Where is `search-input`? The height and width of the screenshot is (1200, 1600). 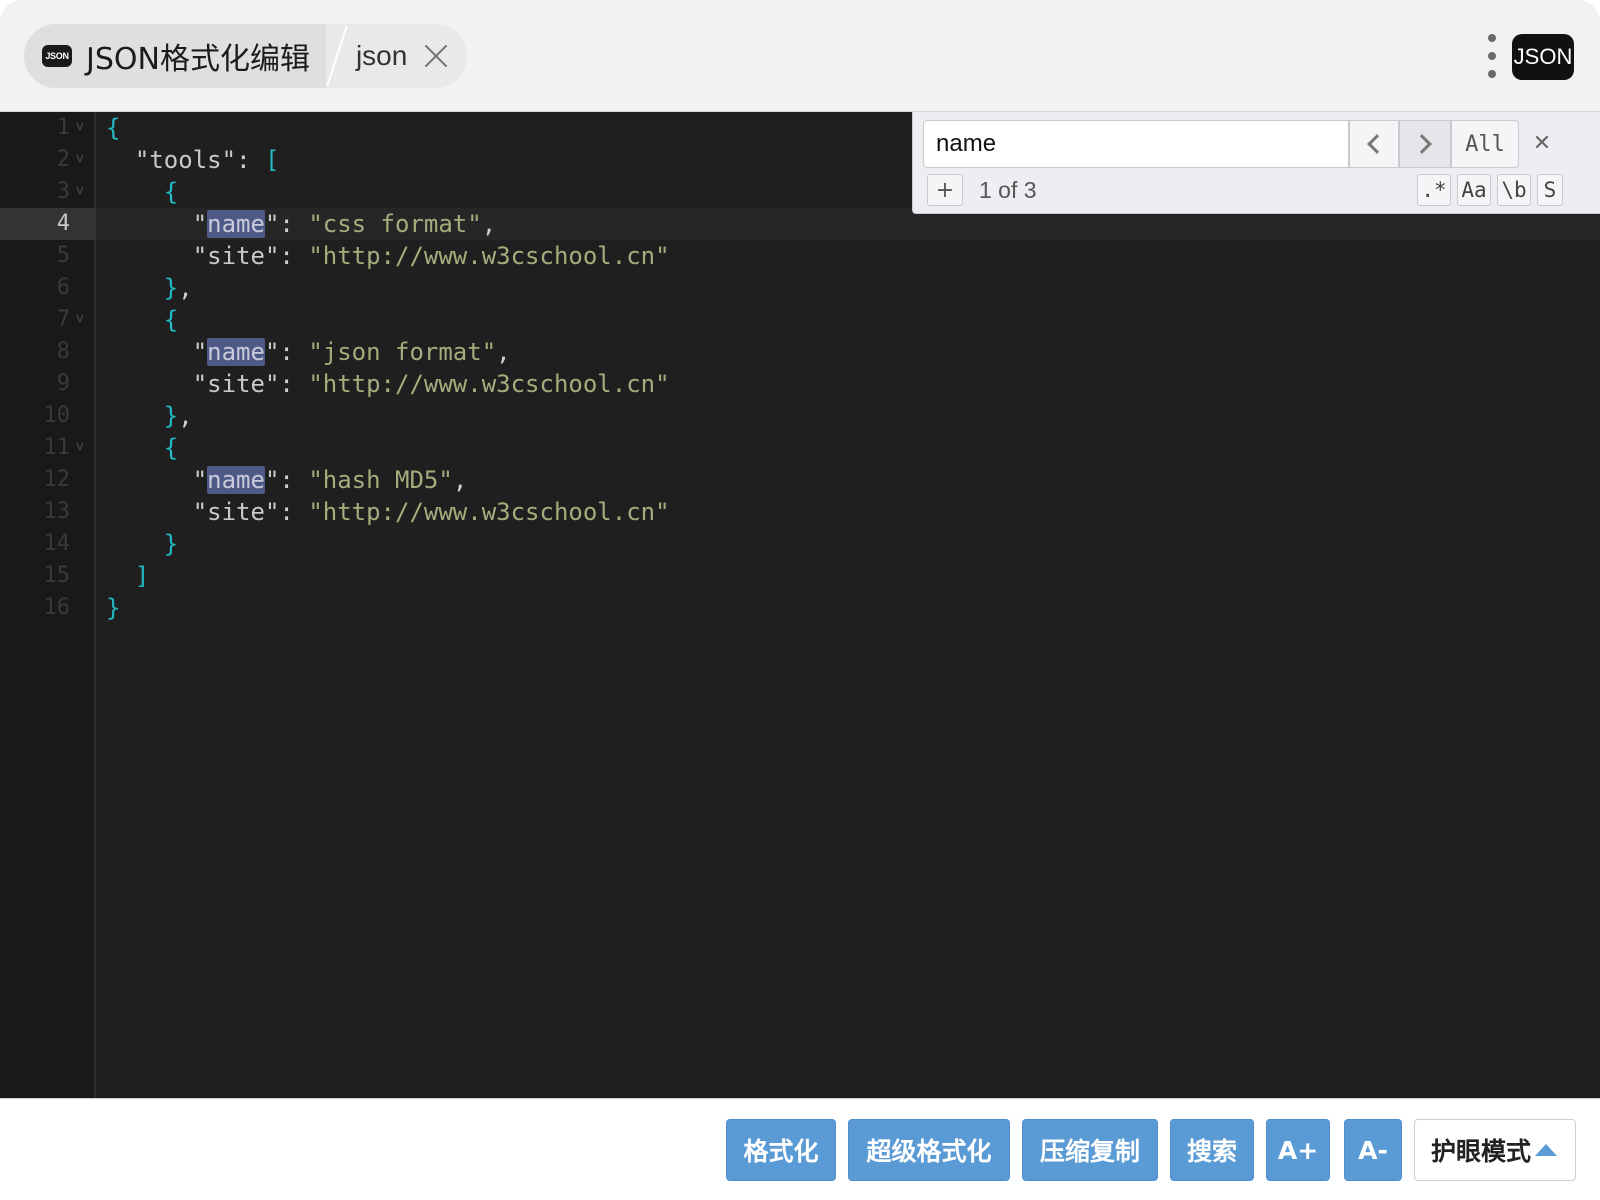 search-input is located at coordinates (1136, 144).